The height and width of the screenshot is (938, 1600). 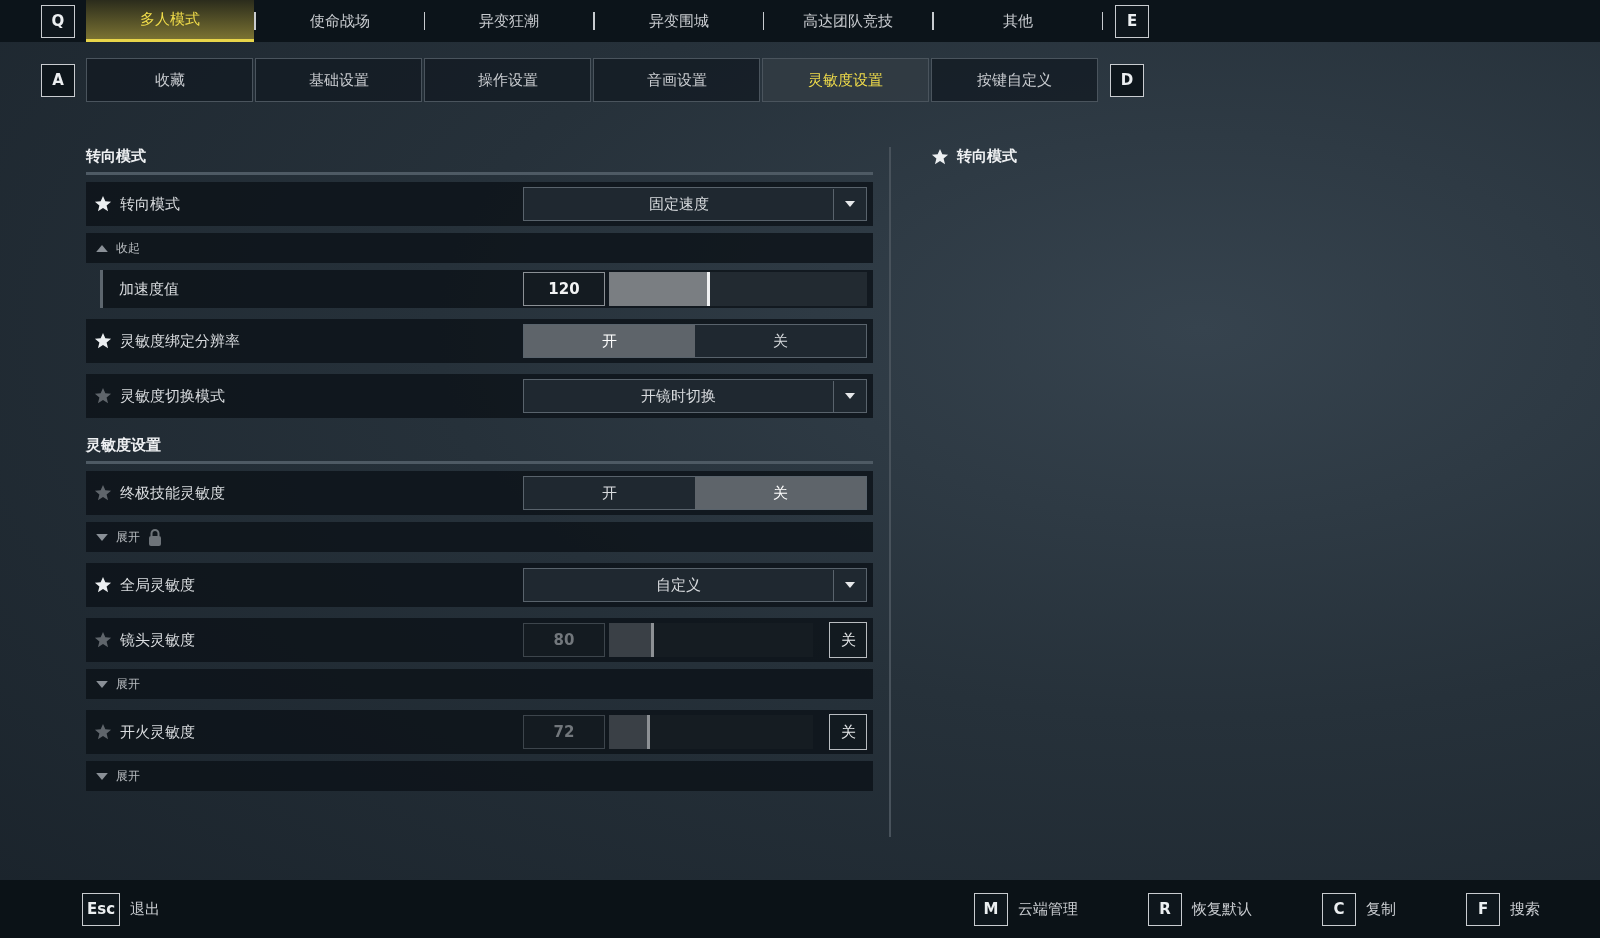 What do you see at coordinates (180, 341) in the screenshot?
I see `setting-label: 灵敏度绑定分辨率` at bounding box center [180, 341].